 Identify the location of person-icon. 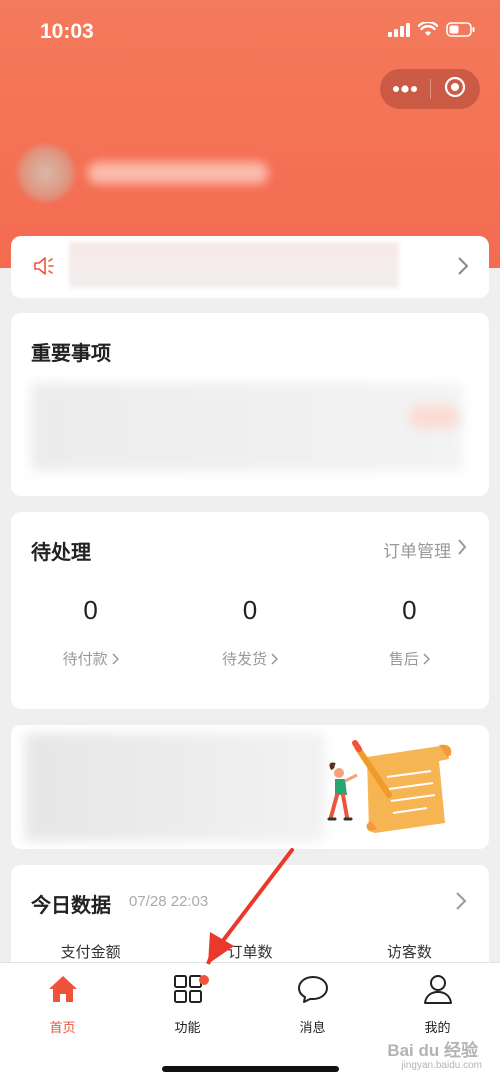
(438, 991).